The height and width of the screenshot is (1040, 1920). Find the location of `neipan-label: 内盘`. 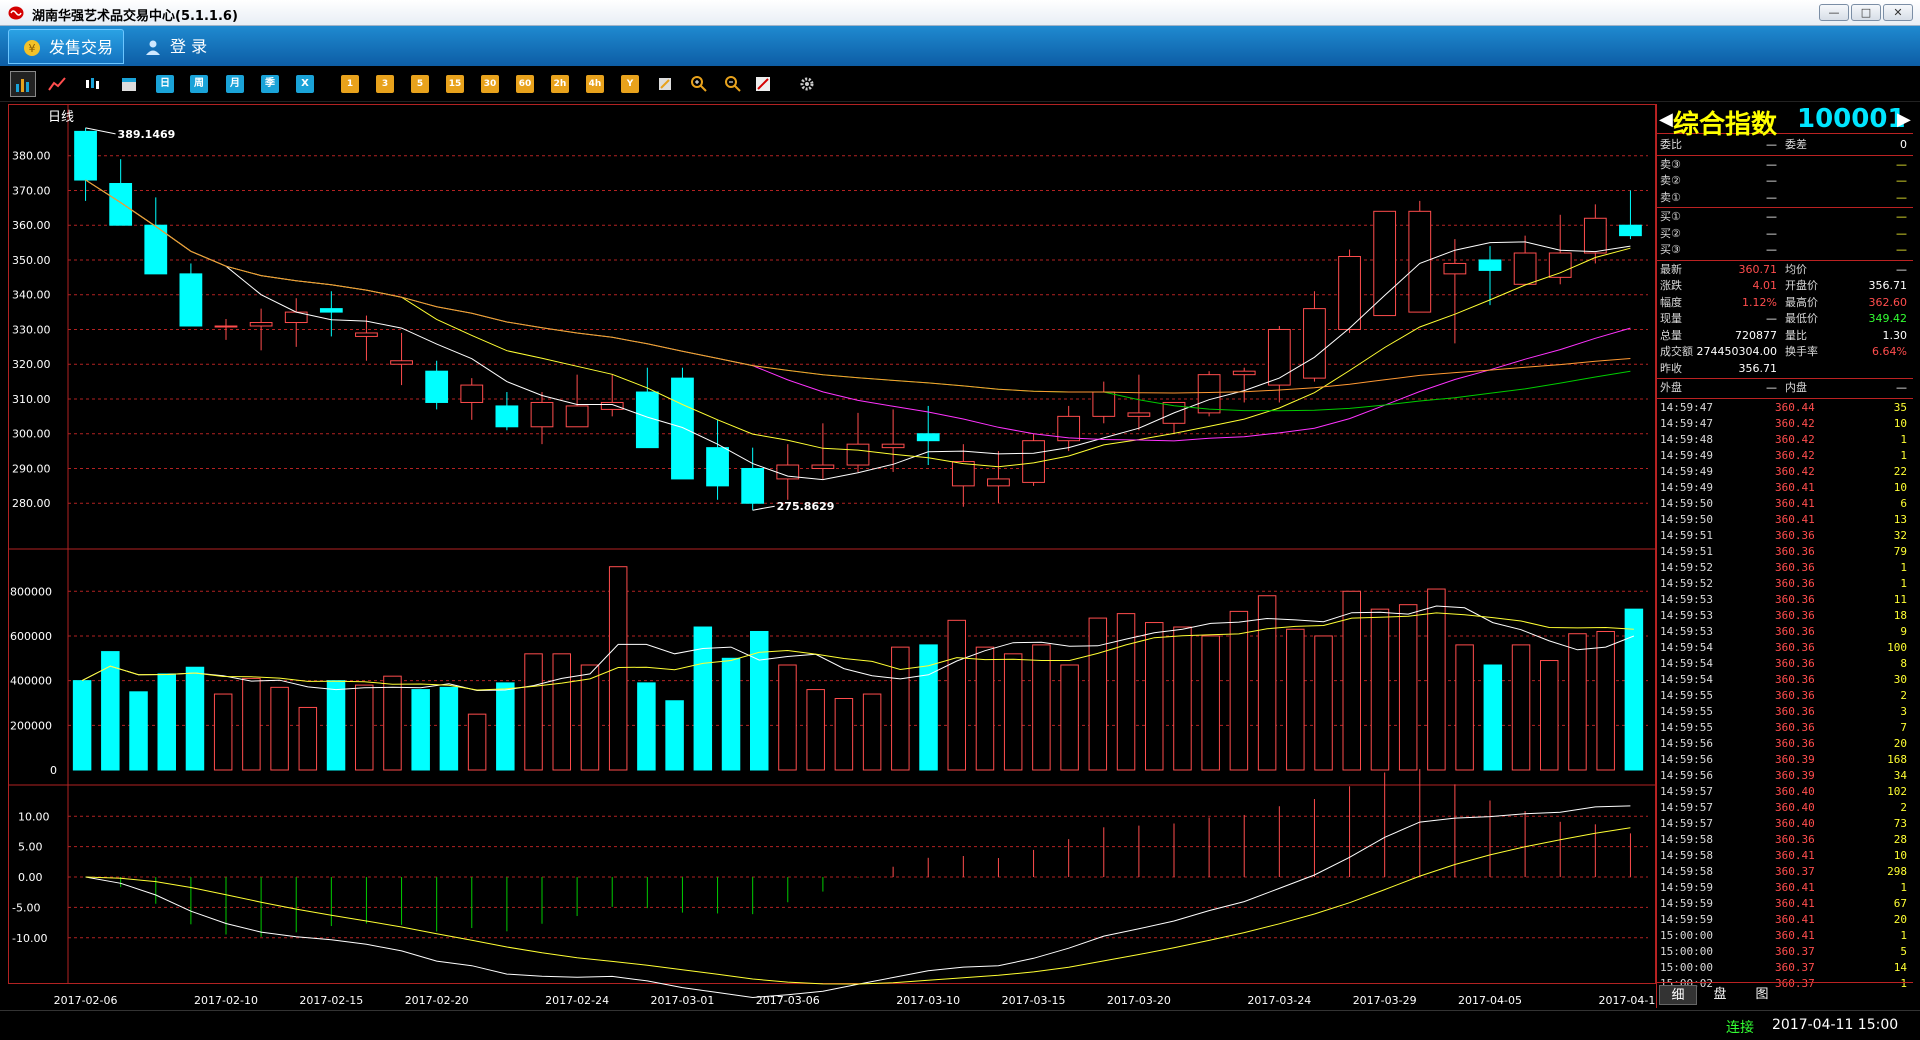

neipan-label: 内盘 is located at coordinates (1796, 387).